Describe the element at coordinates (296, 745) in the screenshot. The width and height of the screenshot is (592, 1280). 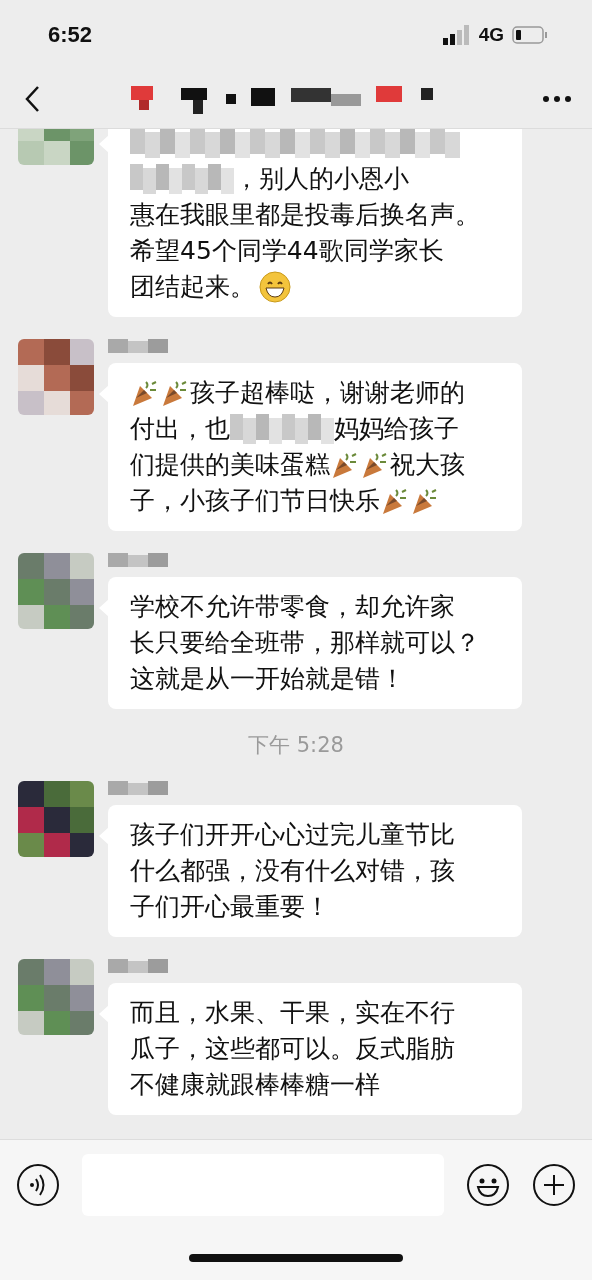
I see `timestamp: 下午 5:28` at that location.